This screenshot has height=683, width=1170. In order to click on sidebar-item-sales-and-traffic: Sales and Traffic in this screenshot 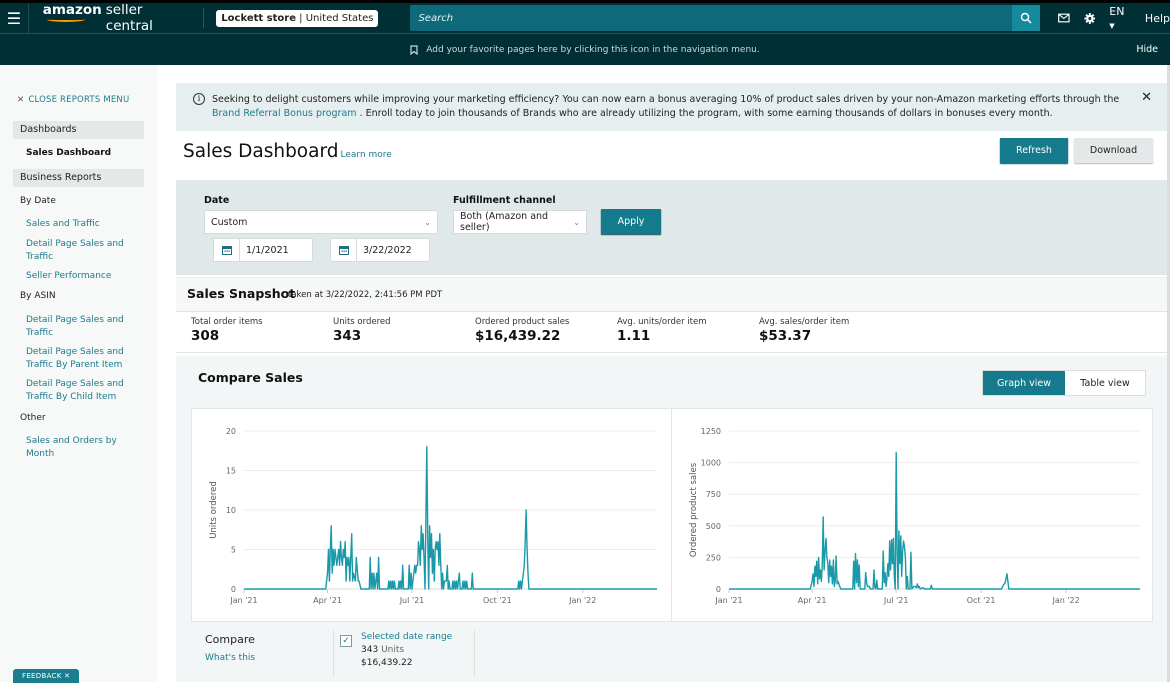, I will do `click(76, 224)`.